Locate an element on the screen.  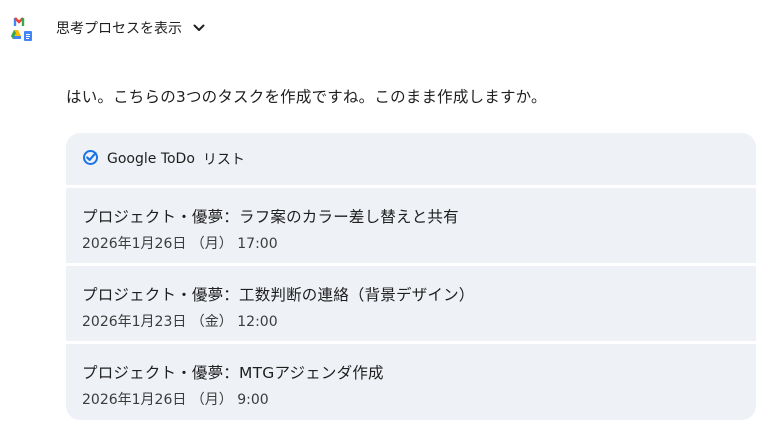
todo-list-label: リスト is located at coordinates (223, 160).